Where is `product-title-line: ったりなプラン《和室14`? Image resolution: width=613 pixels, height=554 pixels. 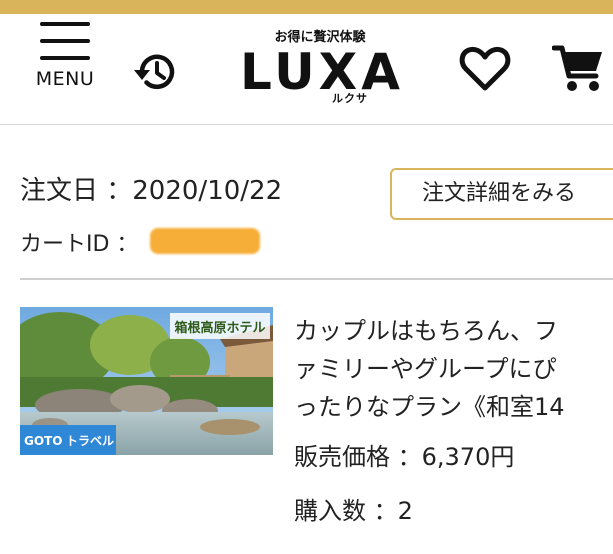
product-title-line: ったりなプラン《和室14 is located at coordinates (429, 407).